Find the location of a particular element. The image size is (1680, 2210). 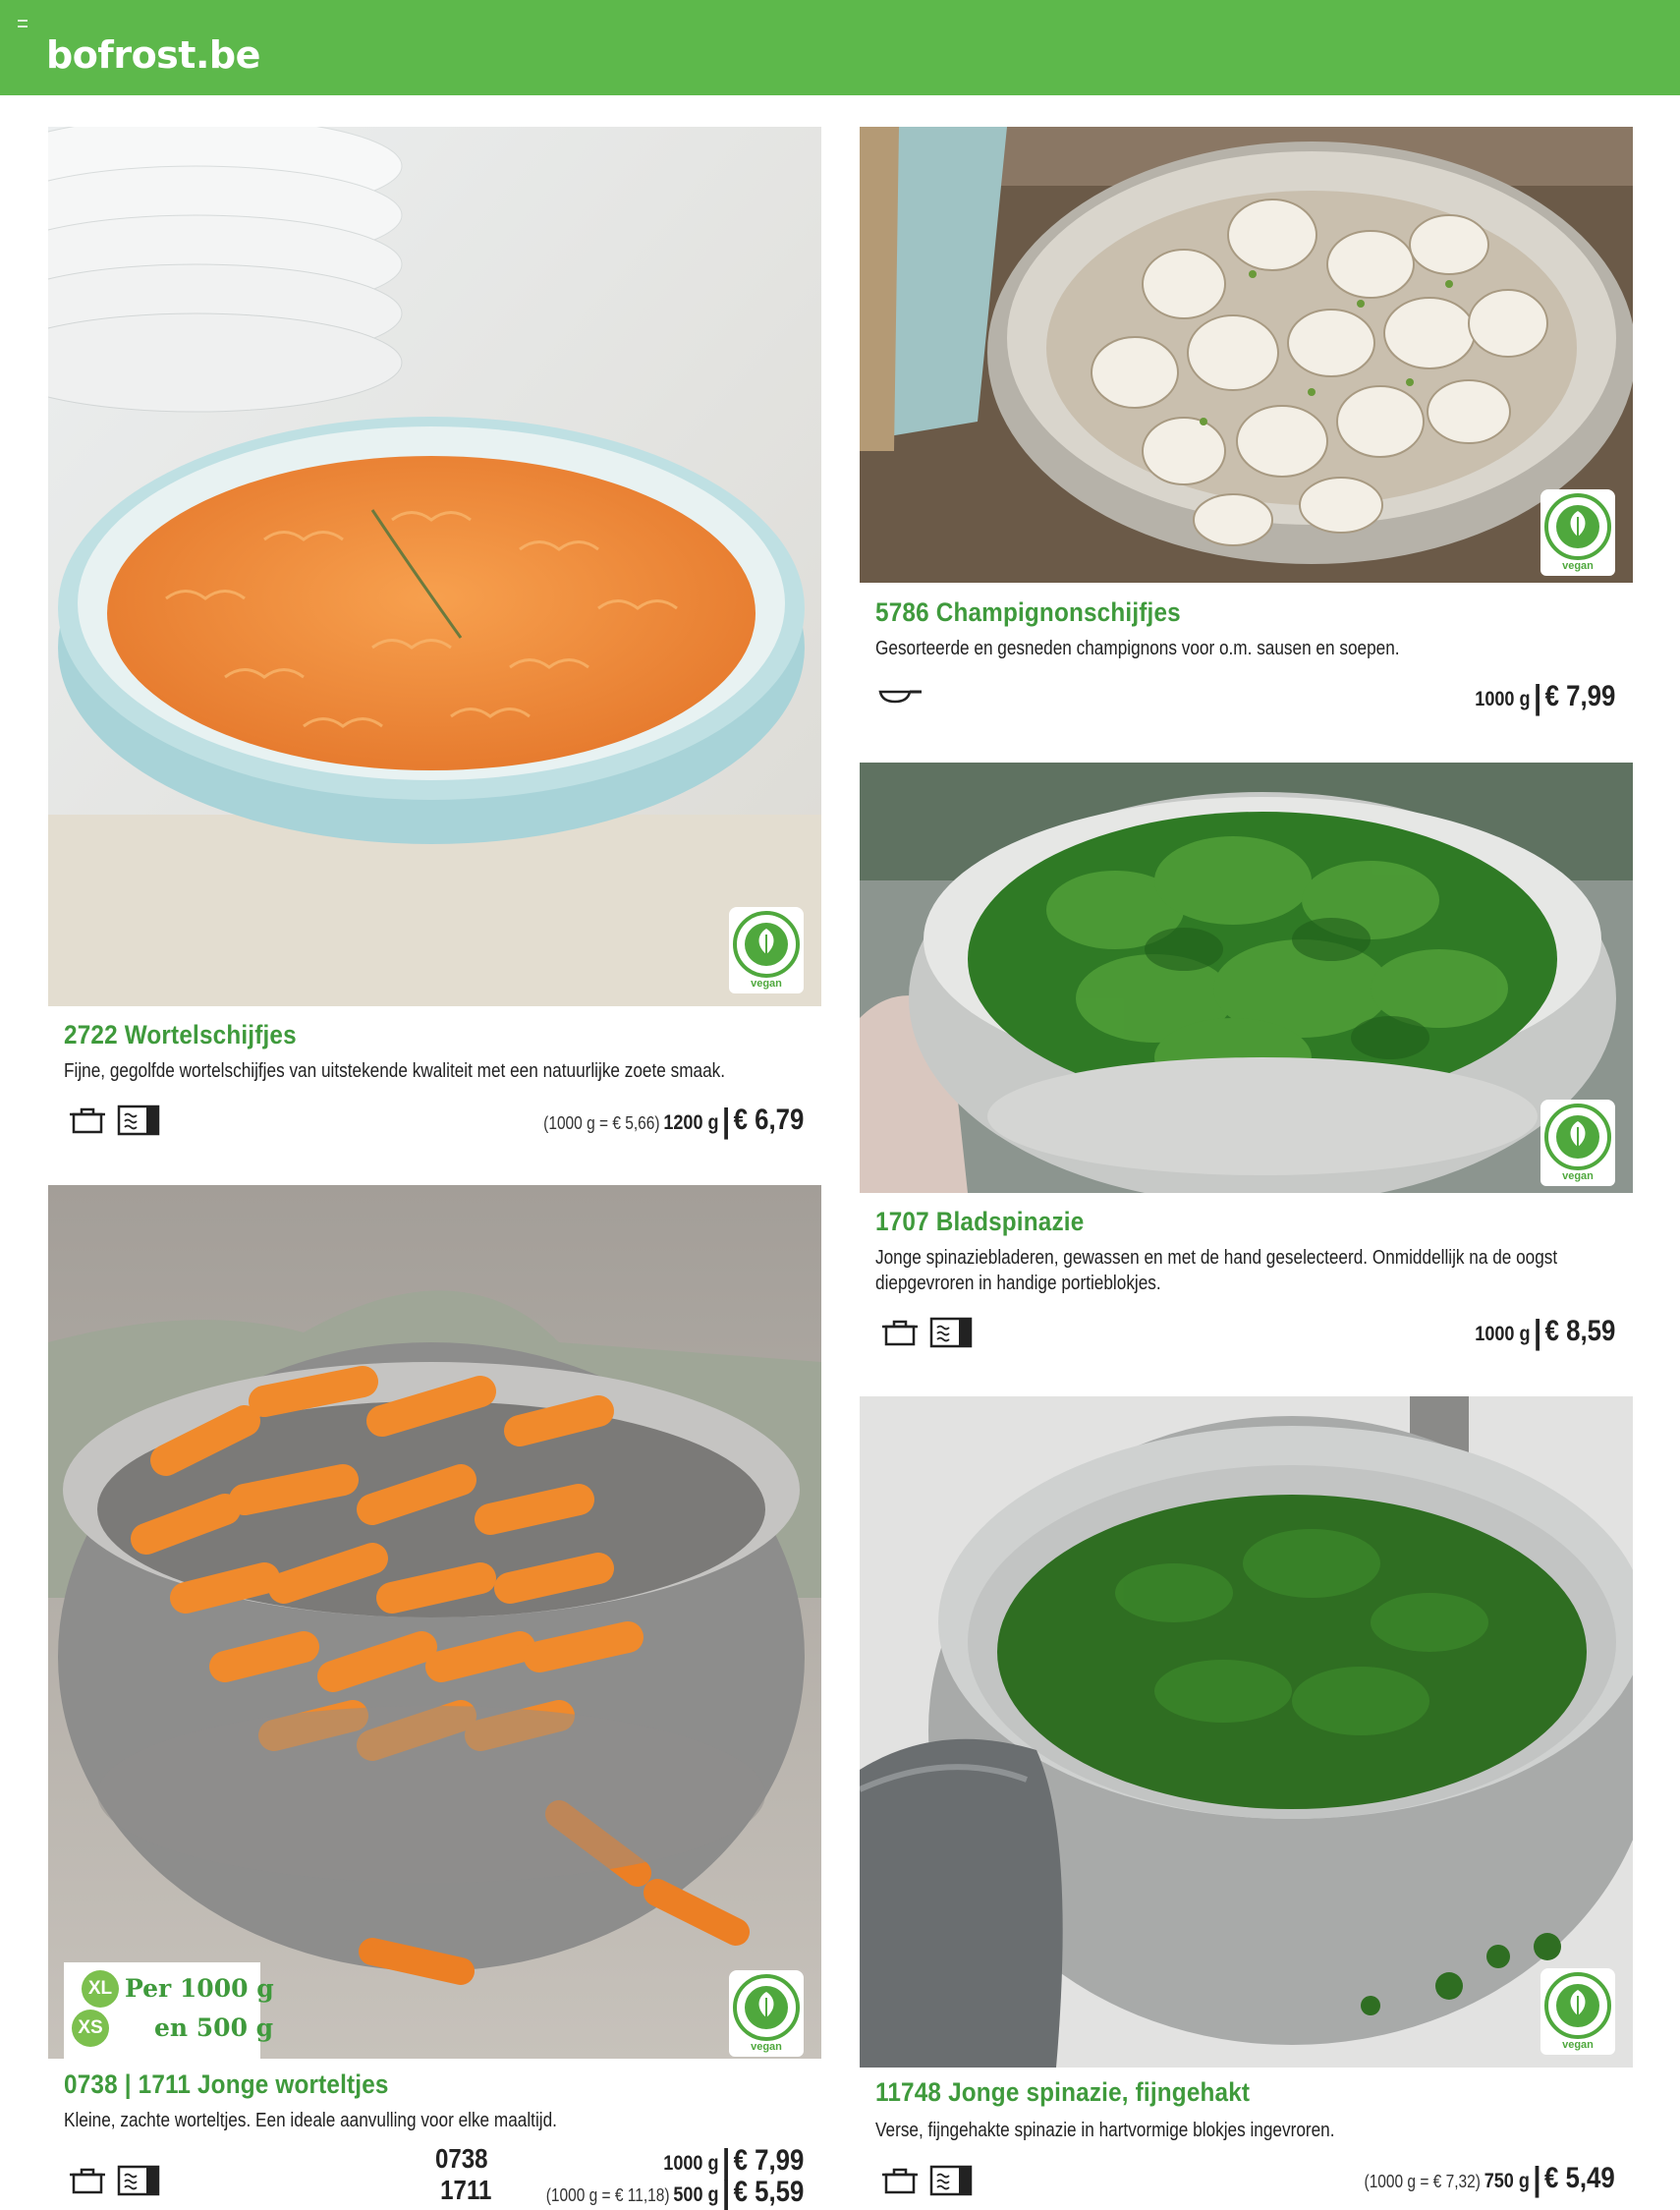

menu-icon is located at coordinates (23, 24).